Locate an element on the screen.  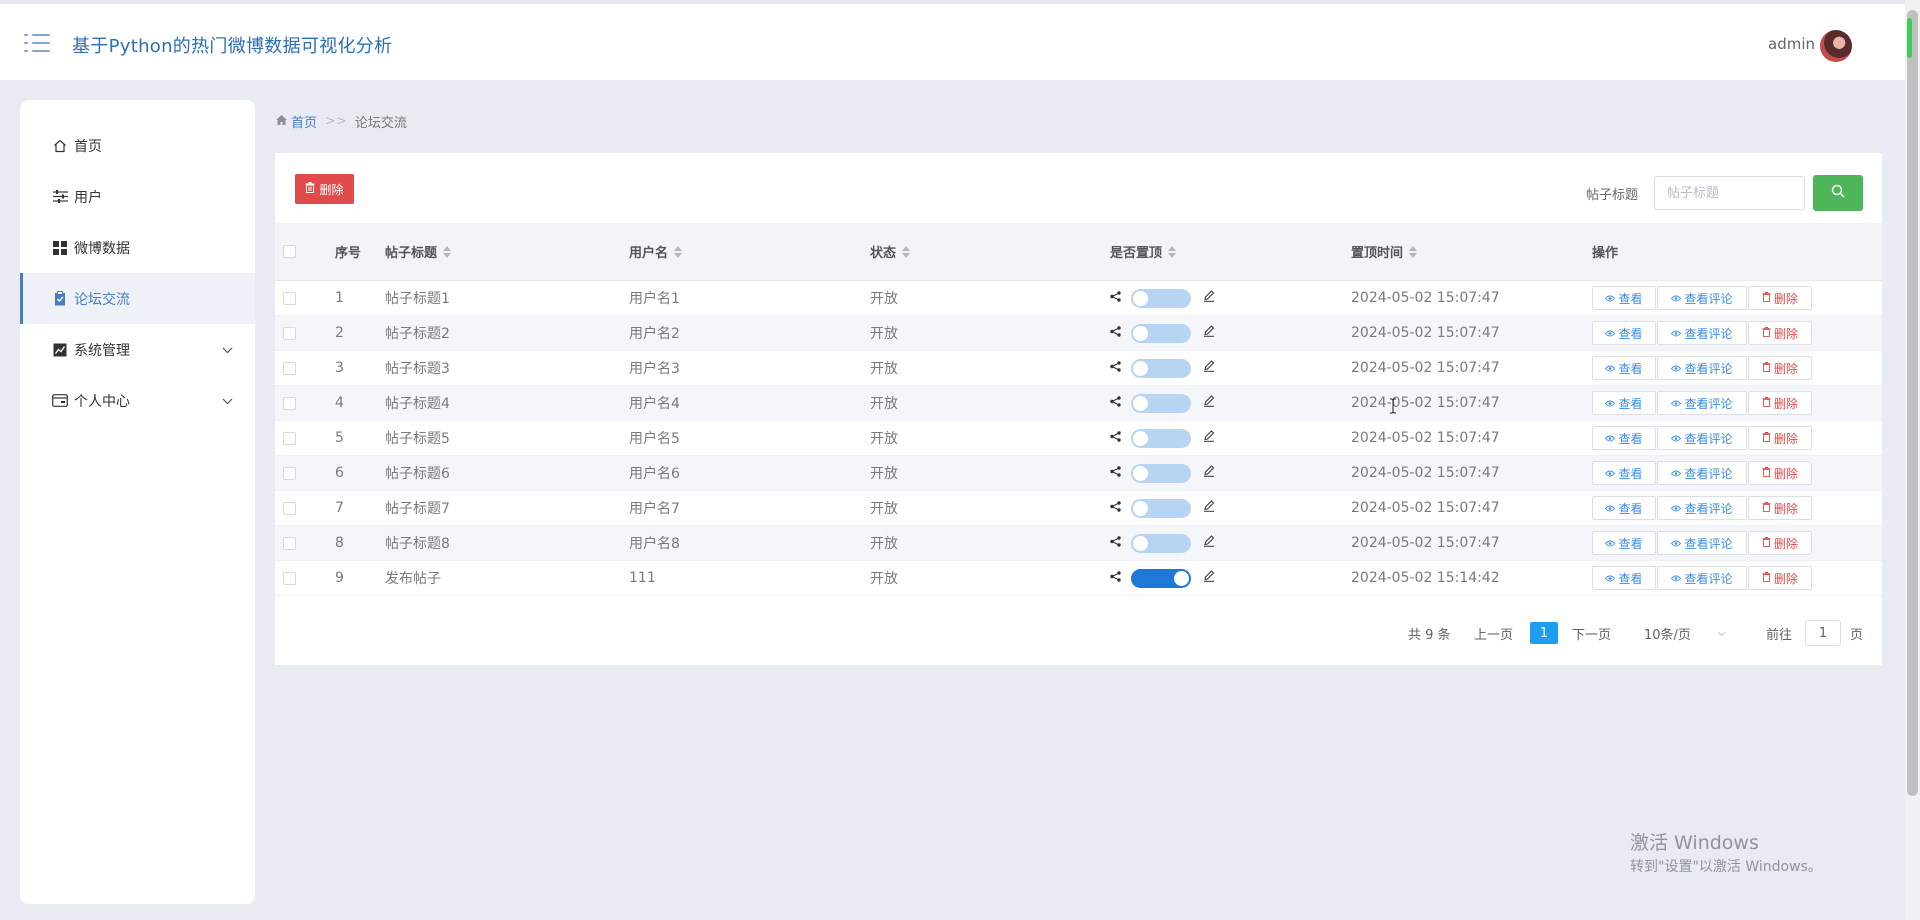
header-pin-time-sortable: 置顶时间 is located at coordinates (1384, 251).